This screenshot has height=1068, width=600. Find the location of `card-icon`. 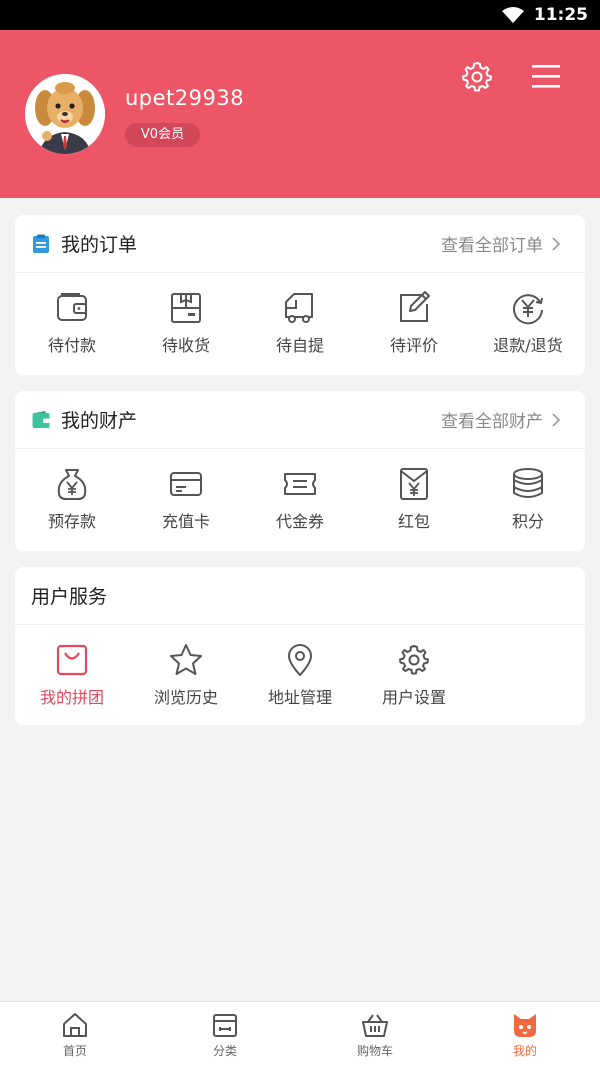

card-icon is located at coordinates (186, 484).